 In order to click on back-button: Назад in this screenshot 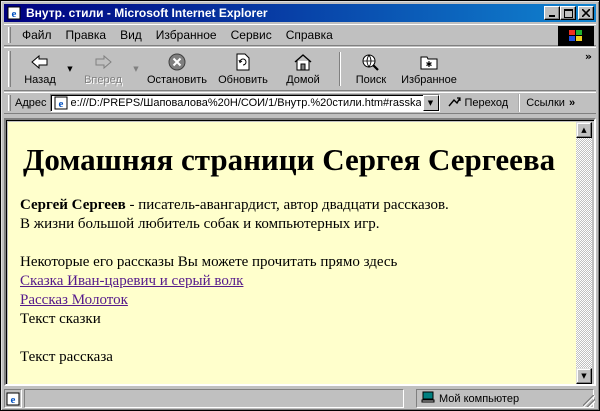, I will do `click(40, 69)`.